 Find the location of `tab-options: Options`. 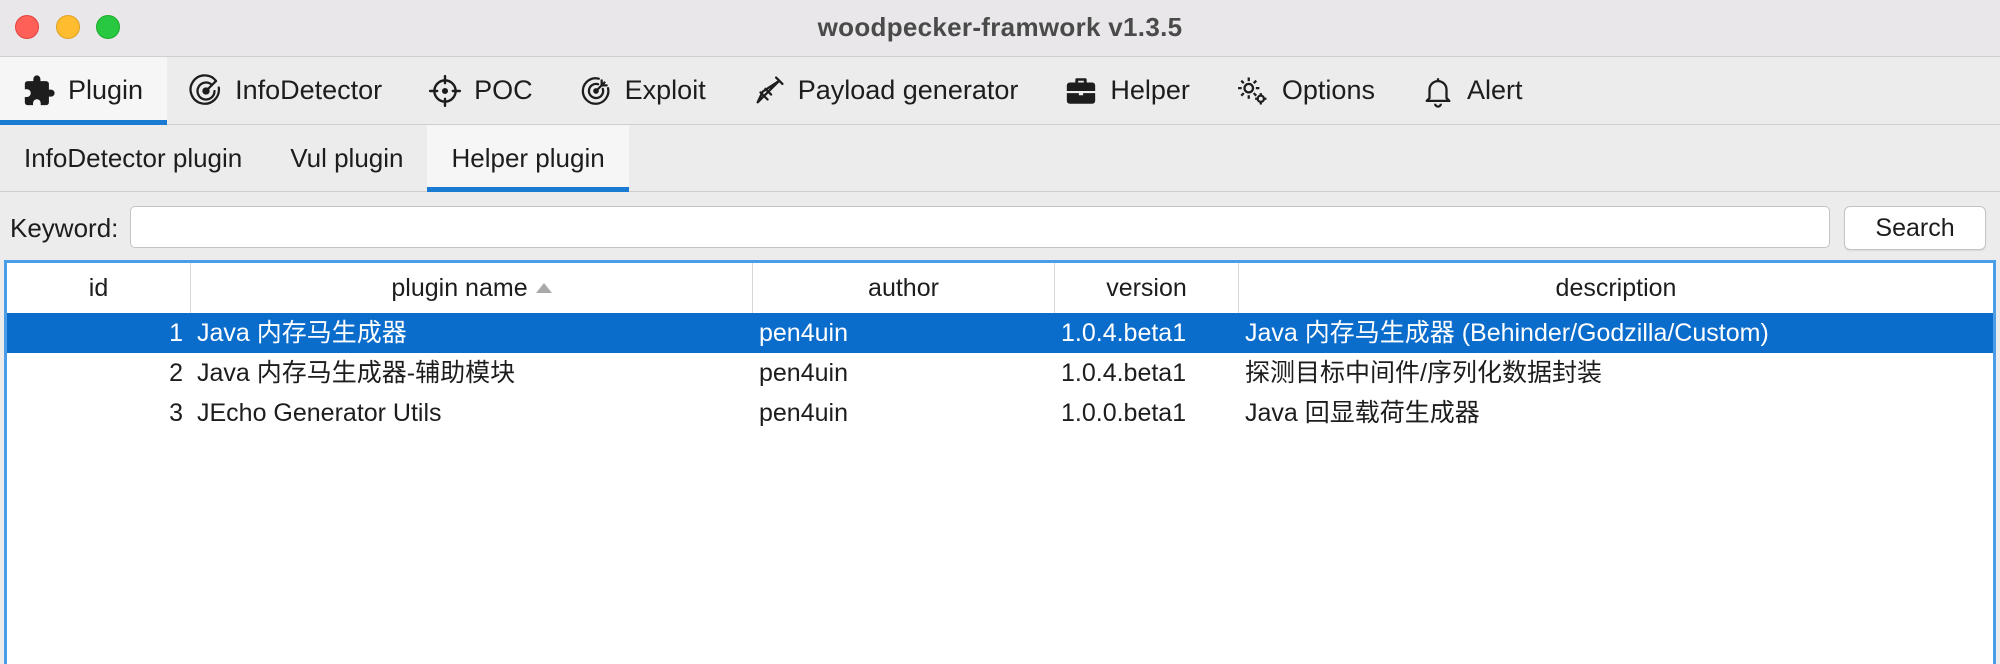

tab-options: Options is located at coordinates (1306, 90).